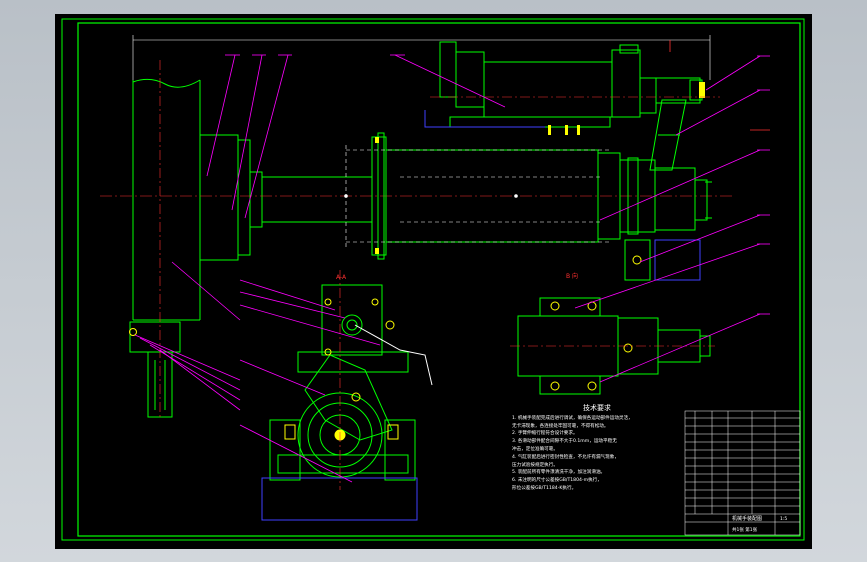 This screenshot has width=867, height=562. I want to click on title-block-sheet: 共1张 第1张, so click(745, 529).